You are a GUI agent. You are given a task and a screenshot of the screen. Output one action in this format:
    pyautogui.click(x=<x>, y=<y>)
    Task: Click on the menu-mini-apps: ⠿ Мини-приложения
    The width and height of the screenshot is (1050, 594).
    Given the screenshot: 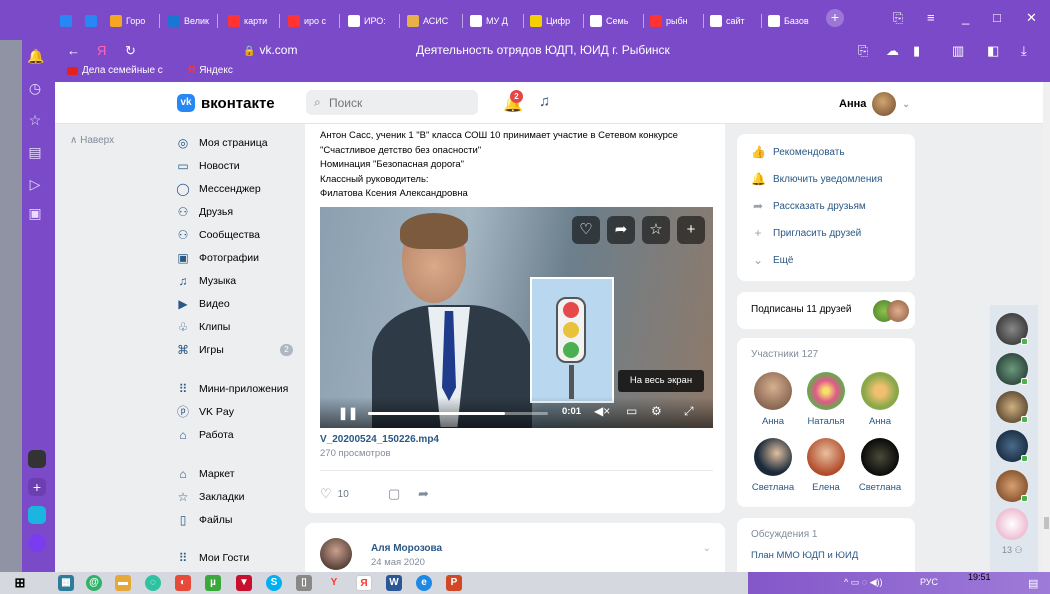 What is the action you would take?
    pyautogui.click(x=232, y=389)
    